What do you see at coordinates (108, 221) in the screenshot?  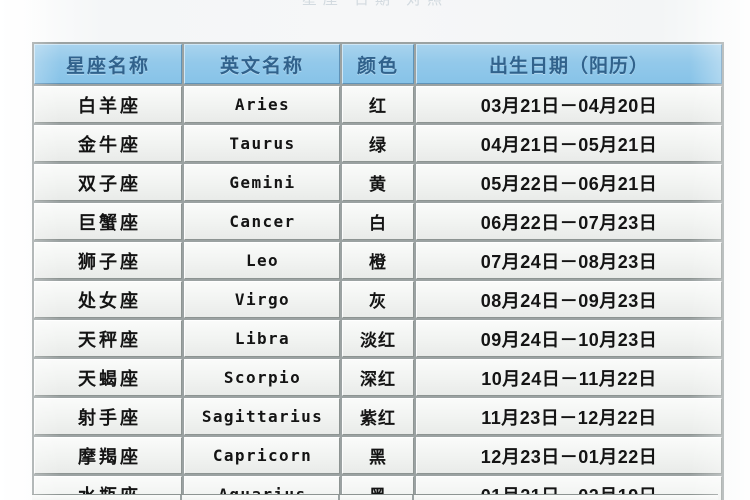 I see `cell-zodiac-name: 巨蟹座` at bounding box center [108, 221].